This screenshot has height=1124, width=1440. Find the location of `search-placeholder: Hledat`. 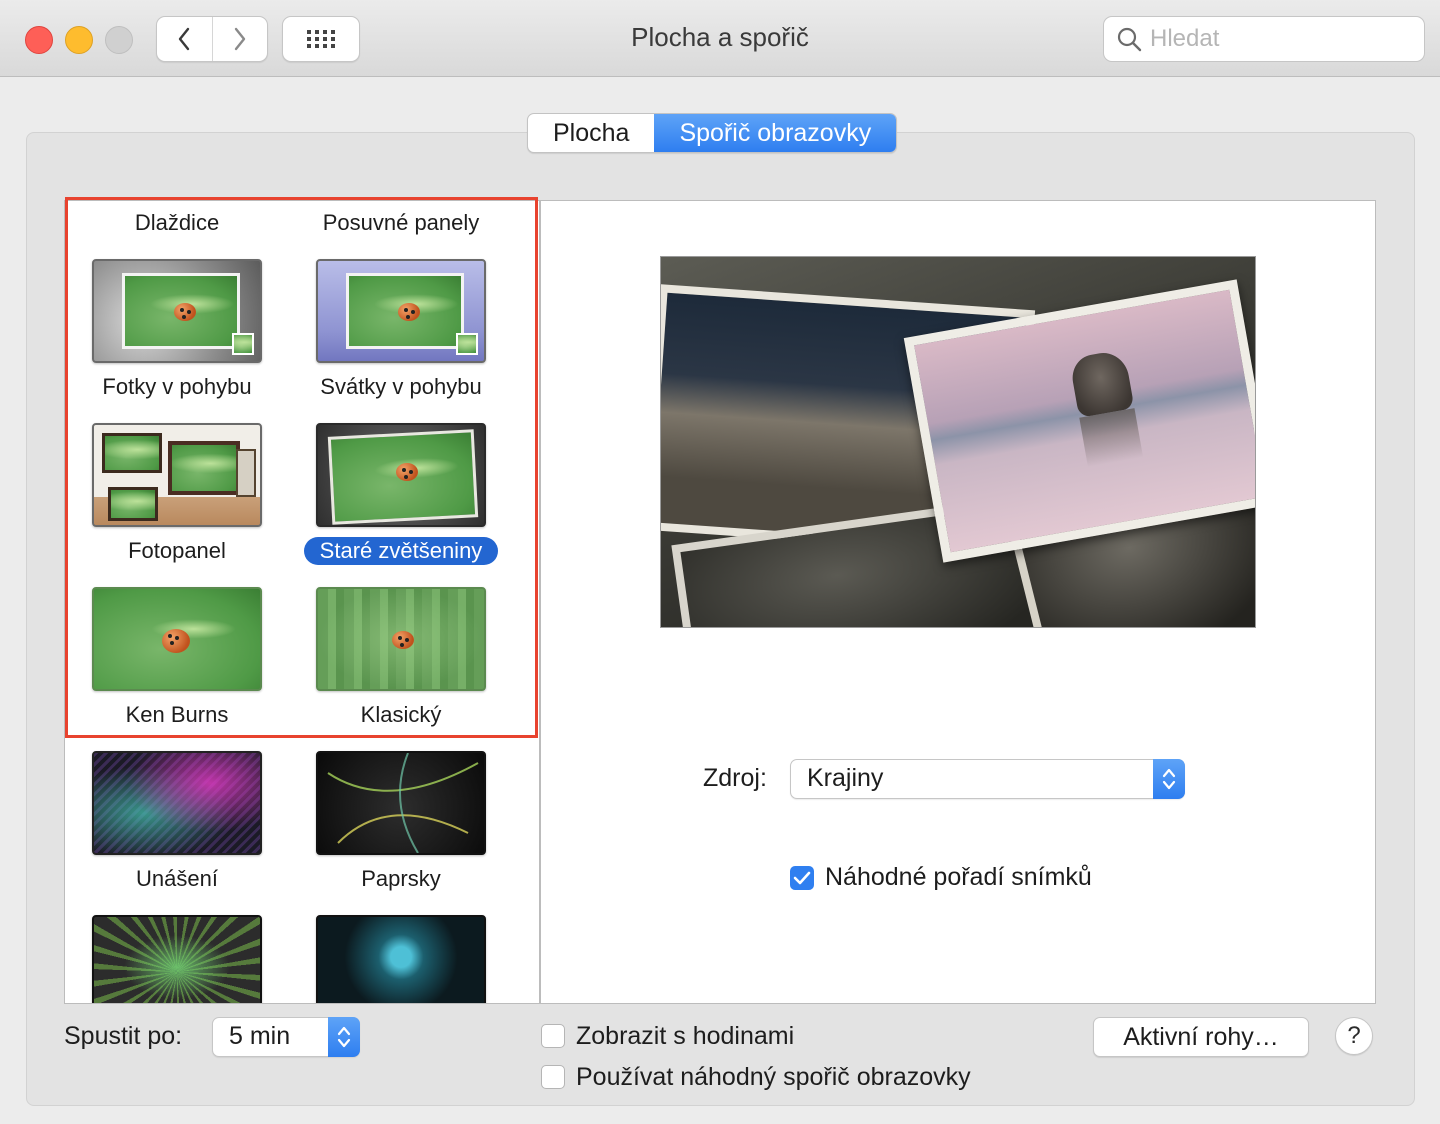

search-placeholder: Hledat is located at coordinates (1185, 38).